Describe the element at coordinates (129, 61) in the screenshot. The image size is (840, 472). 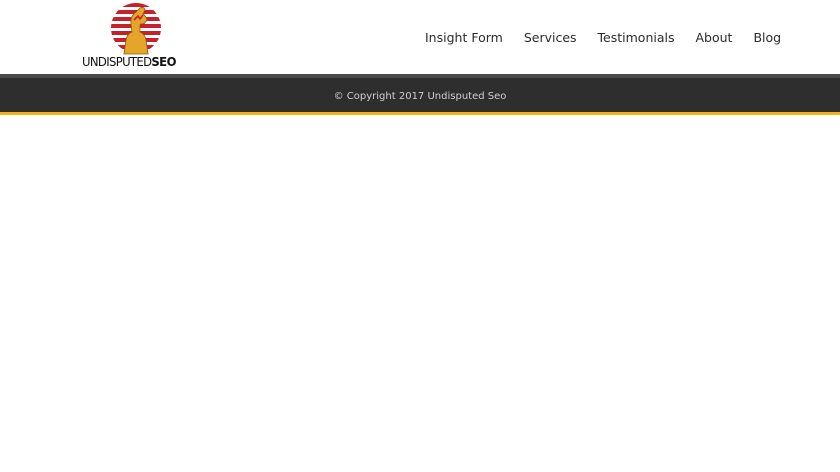
I see `logo-wordmark: UNDISPUTEDSEO` at that location.